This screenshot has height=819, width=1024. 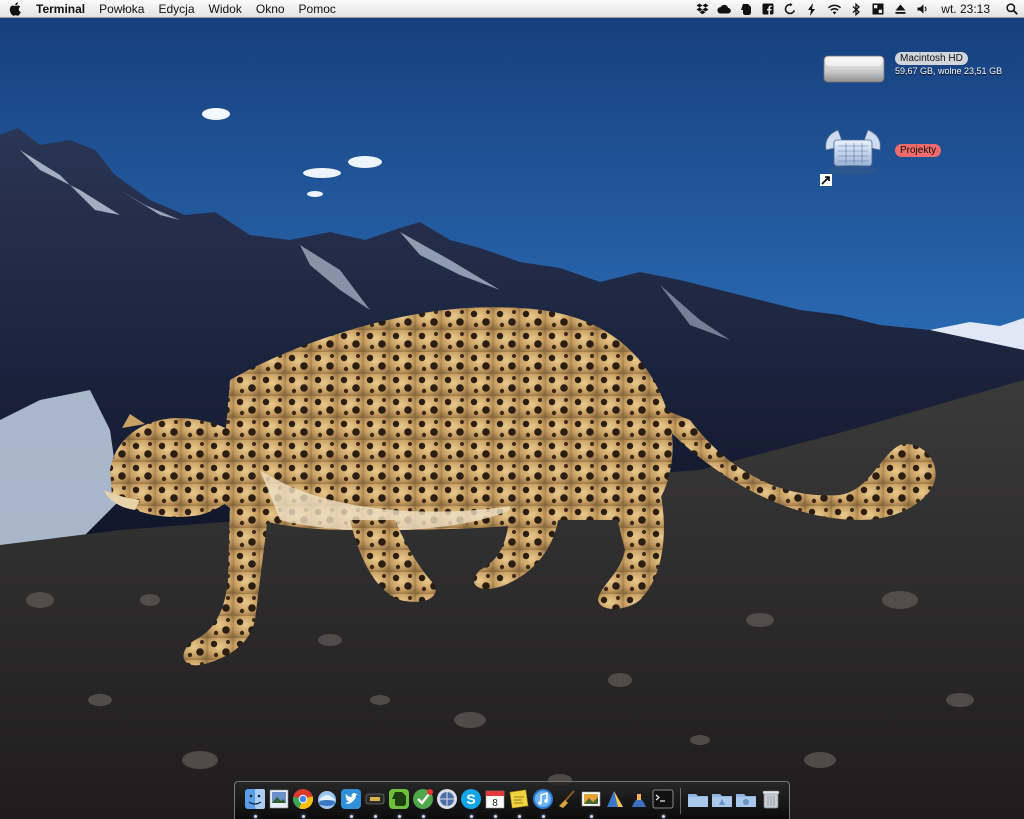 I want to click on dock-omnifocus-icon, so click(x=423, y=799).